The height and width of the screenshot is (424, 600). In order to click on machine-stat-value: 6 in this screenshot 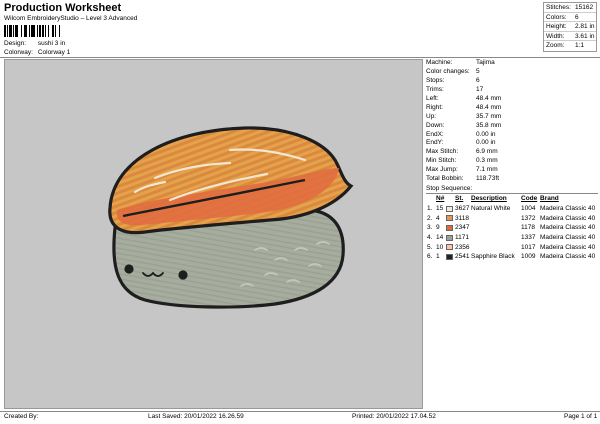, I will do `click(478, 80)`.